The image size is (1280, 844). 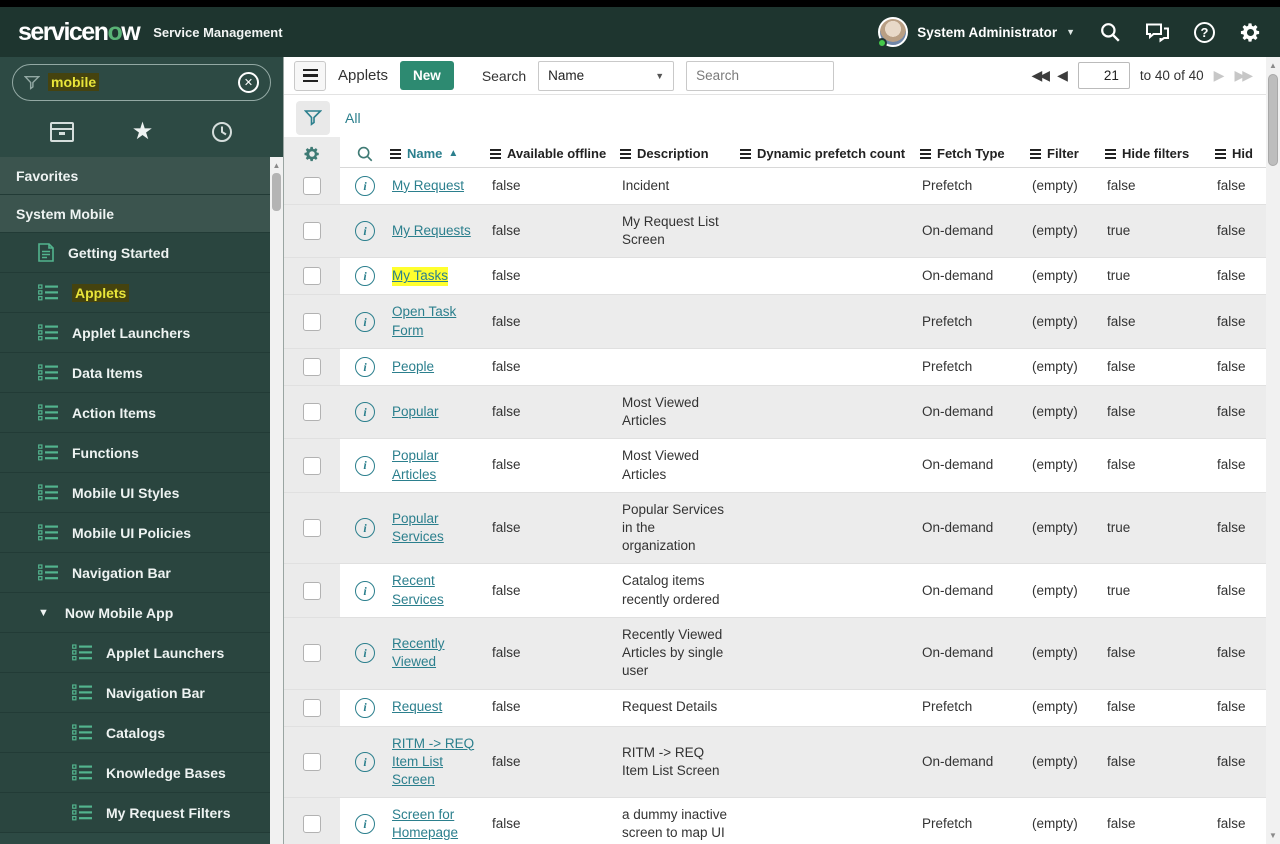 I want to click on clear-search-icon: ✕, so click(x=248, y=82).